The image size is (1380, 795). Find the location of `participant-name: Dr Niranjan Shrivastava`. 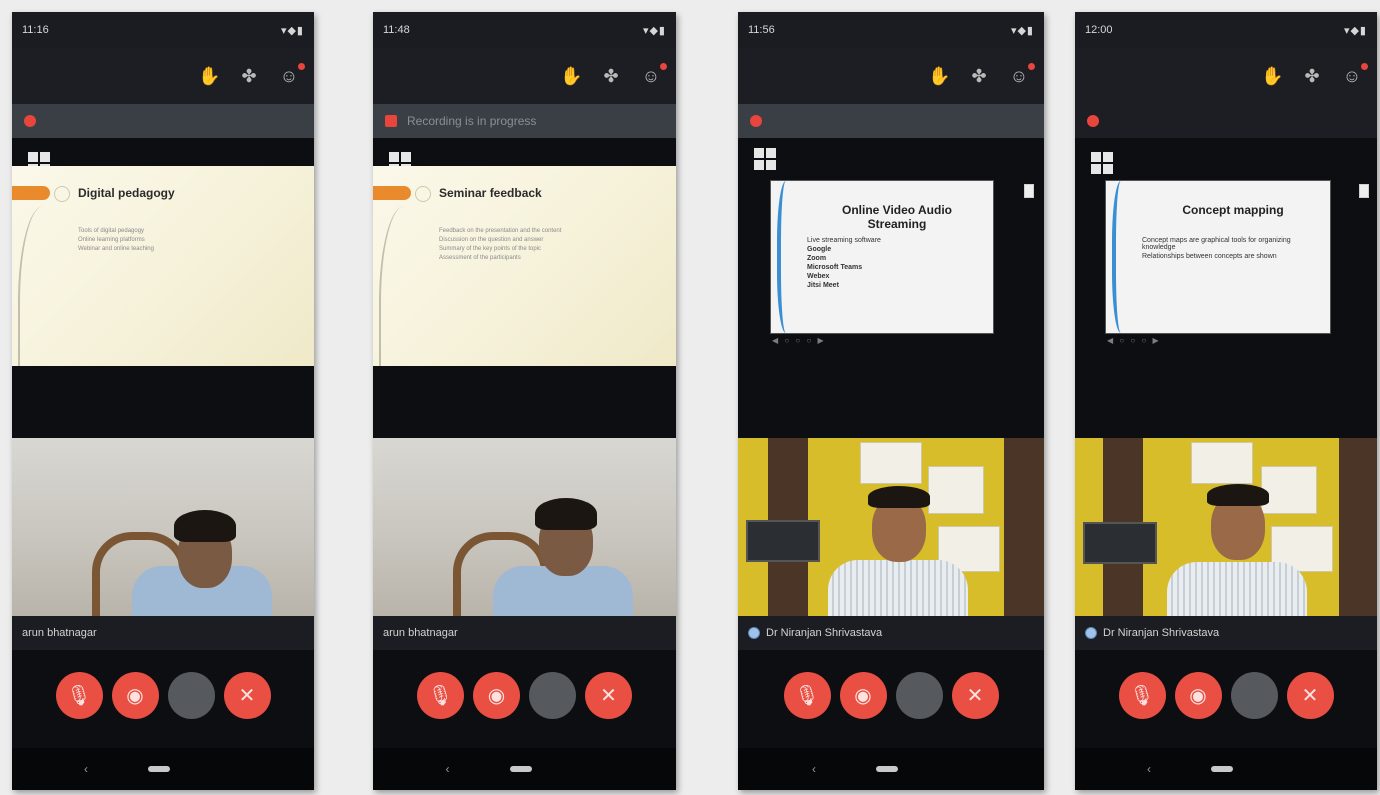

participant-name: Dr Niranjan Shrivastava is located at coordinates (1161, 633).